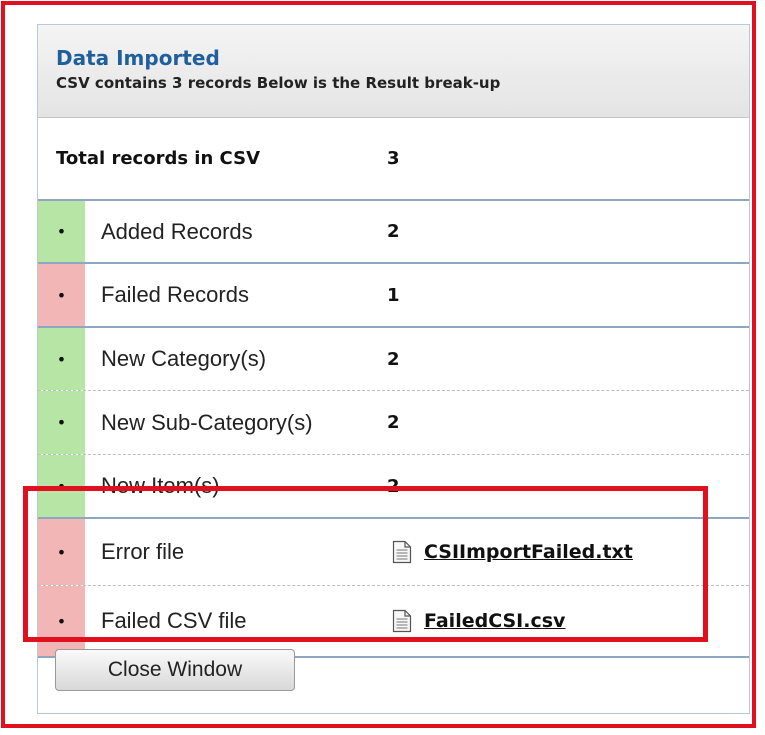  What do you see at coordinates (184, 358) in the screenshot?
I see `row-label: New Category(s)` at bounding box center [184, 358].